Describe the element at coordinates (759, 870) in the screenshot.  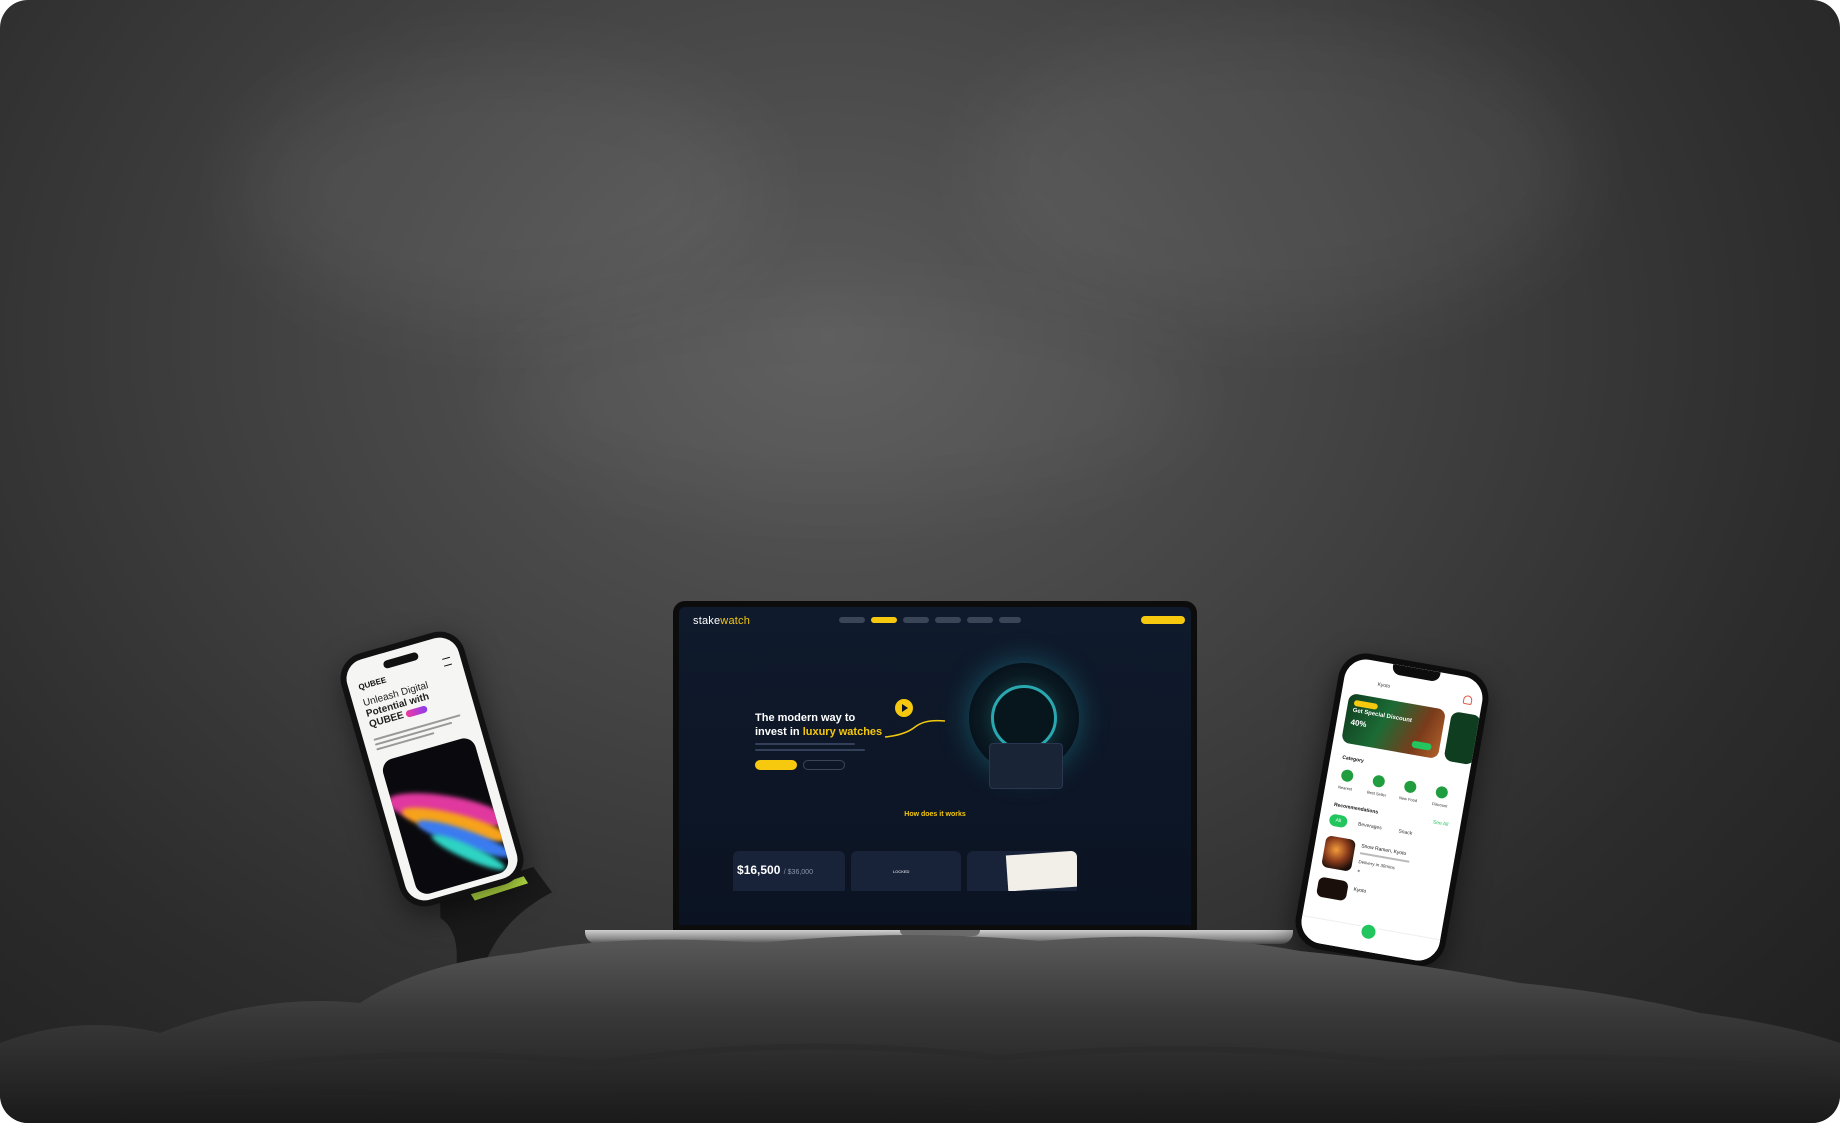
I see `price-amount: $16,500` at that location.